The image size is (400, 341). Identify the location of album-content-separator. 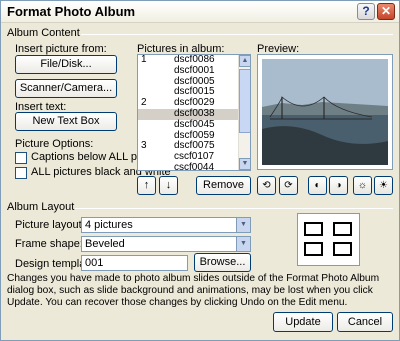
(237, 34).